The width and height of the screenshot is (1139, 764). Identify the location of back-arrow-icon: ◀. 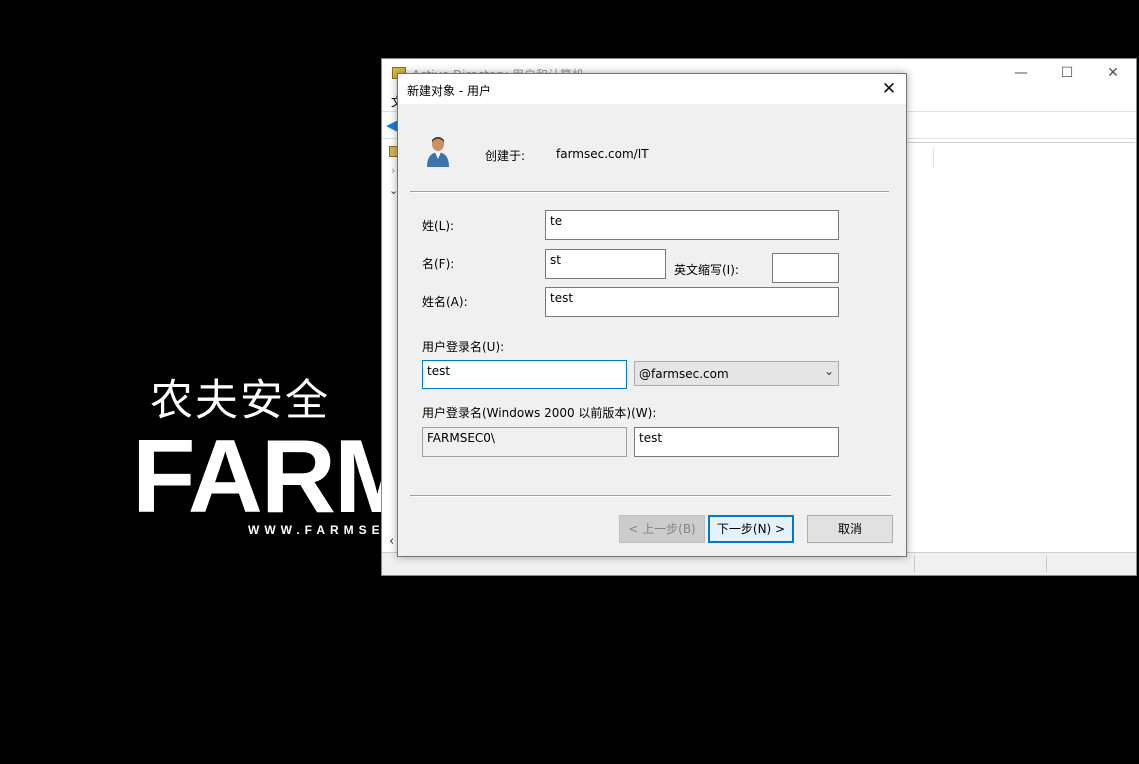
(392, 125).